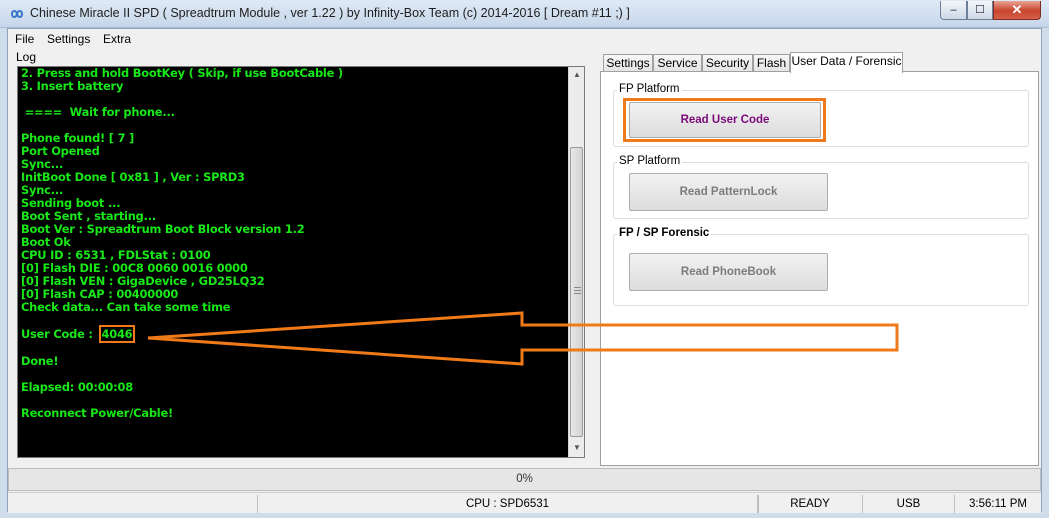  What do you see at coordinates (508, 504) in the screenshot?
I see `status-cpu: CPU : SPD6531` at bounding box center [508, 504].